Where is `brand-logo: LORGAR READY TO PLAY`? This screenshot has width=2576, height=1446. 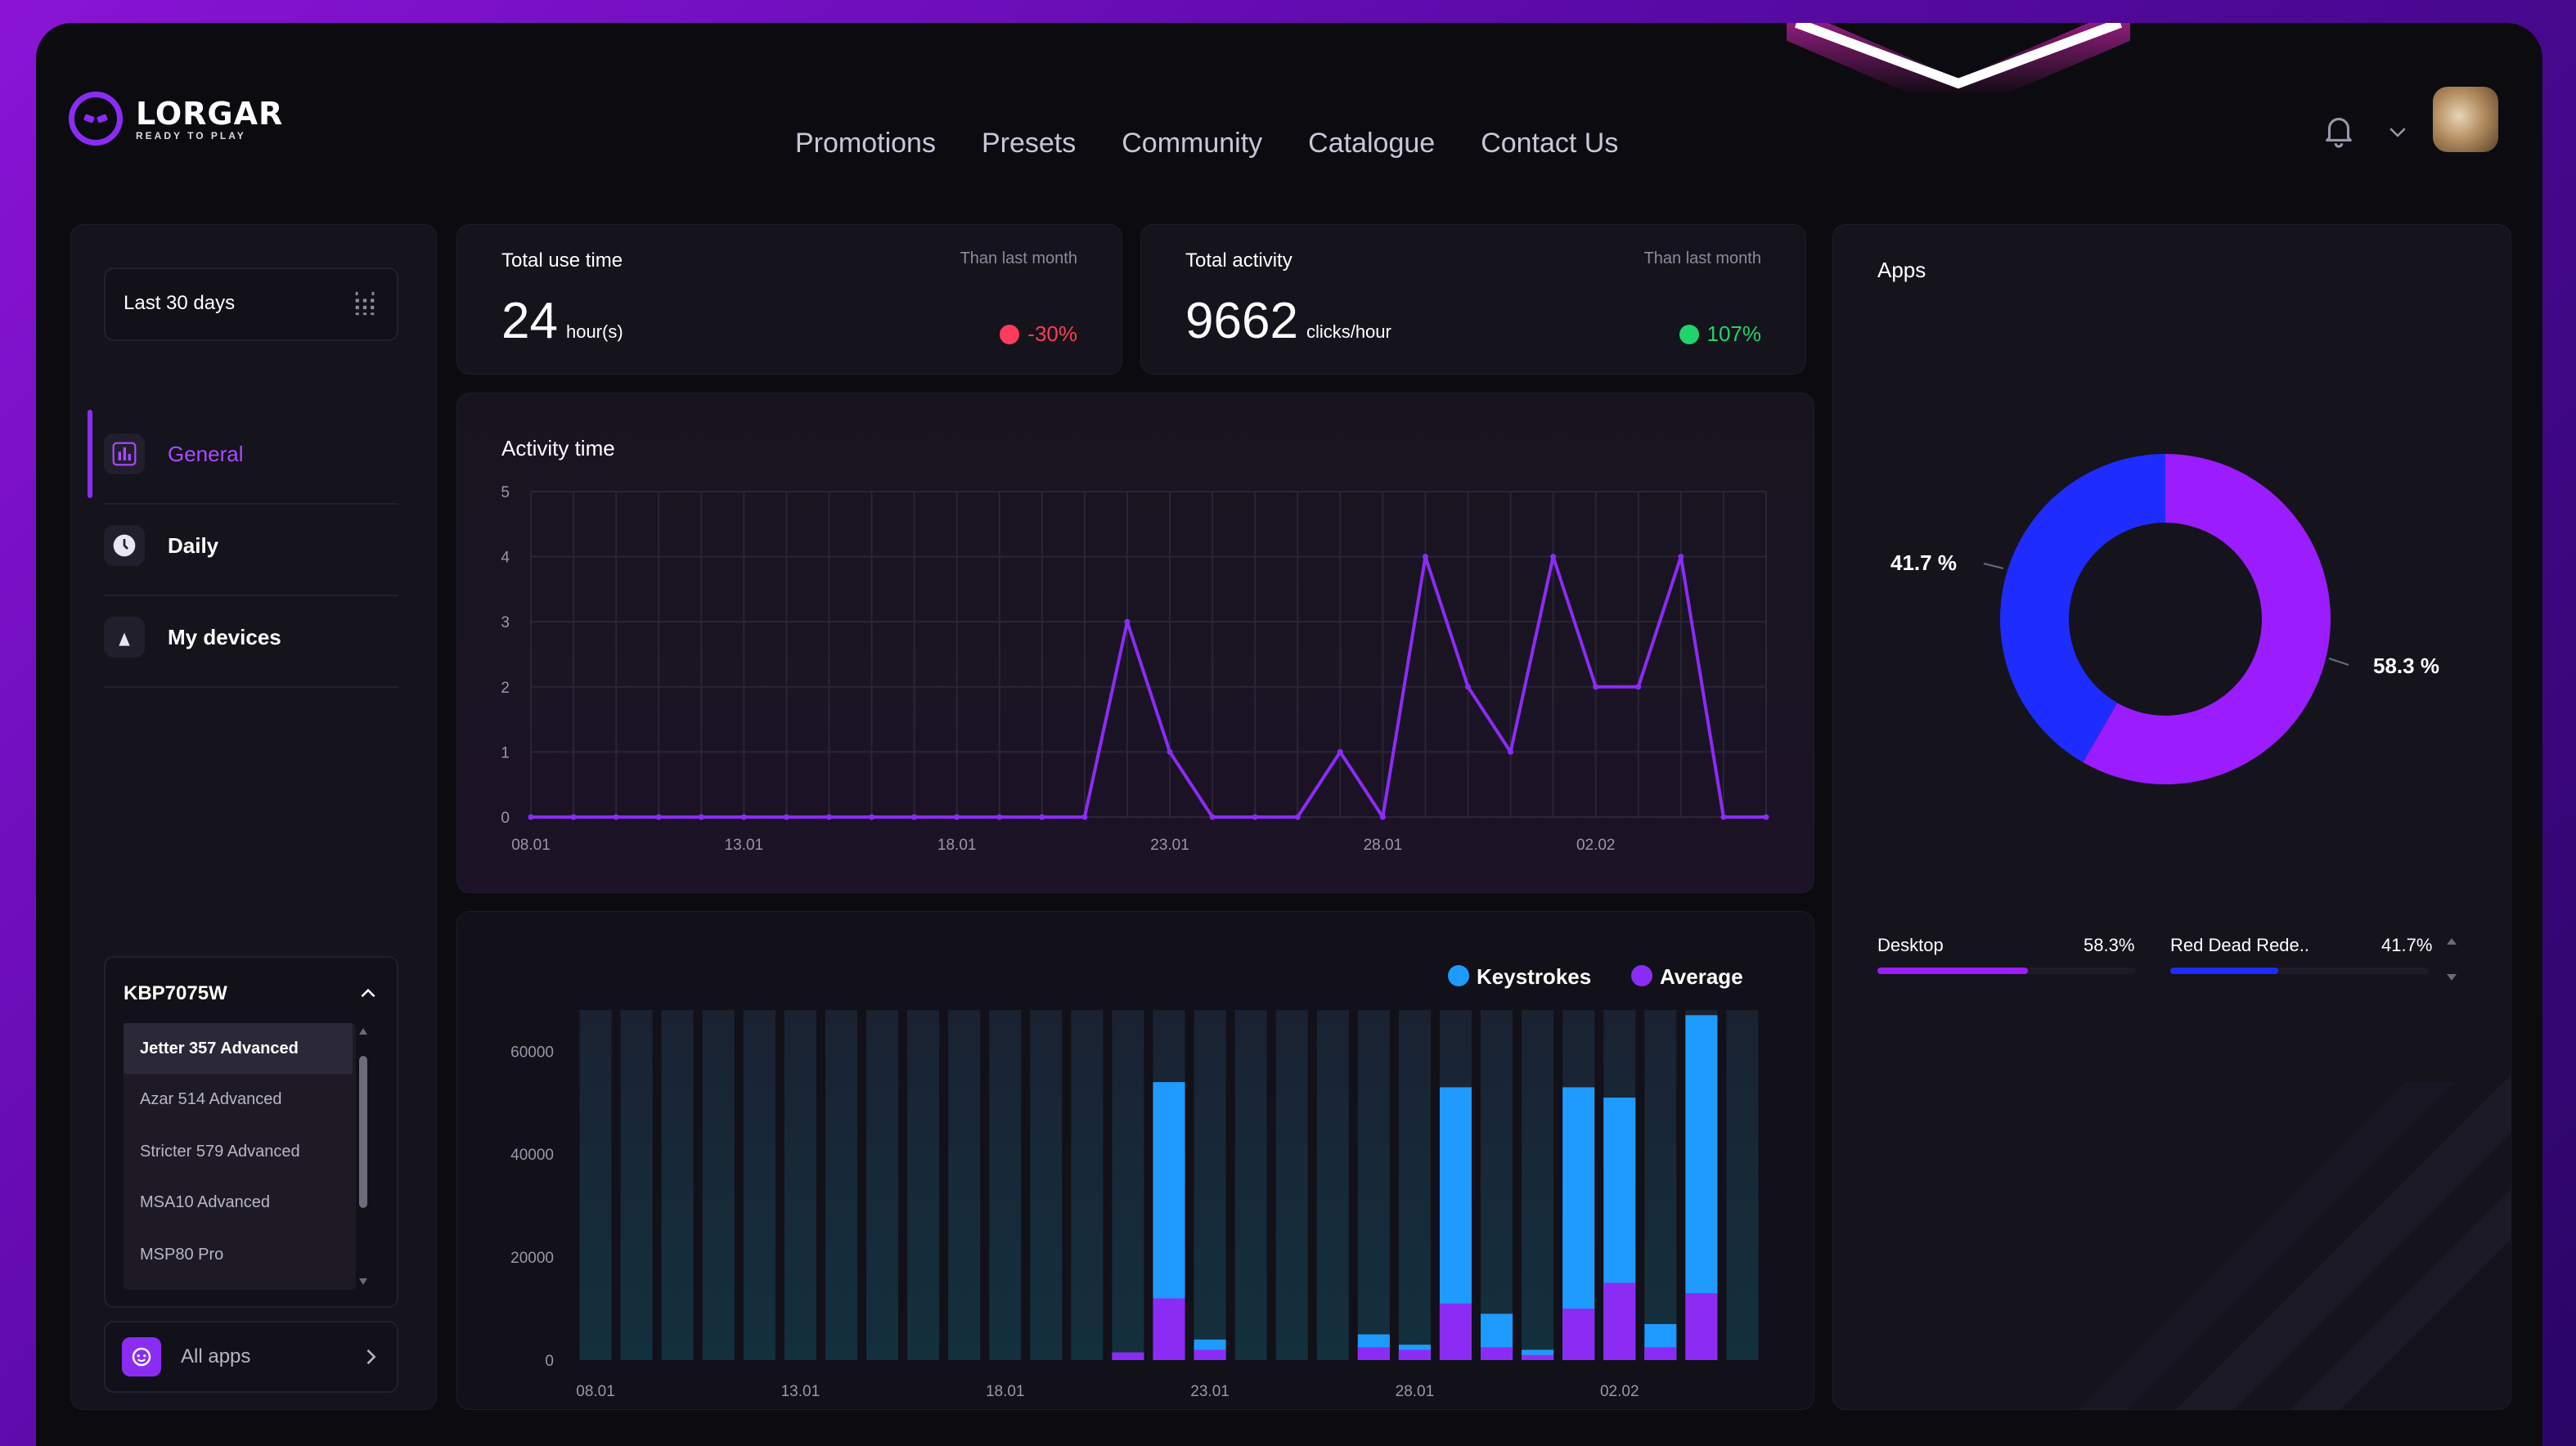
brand-logo: LORGAR READY TO PLAY is located at coordinates (176, 119).